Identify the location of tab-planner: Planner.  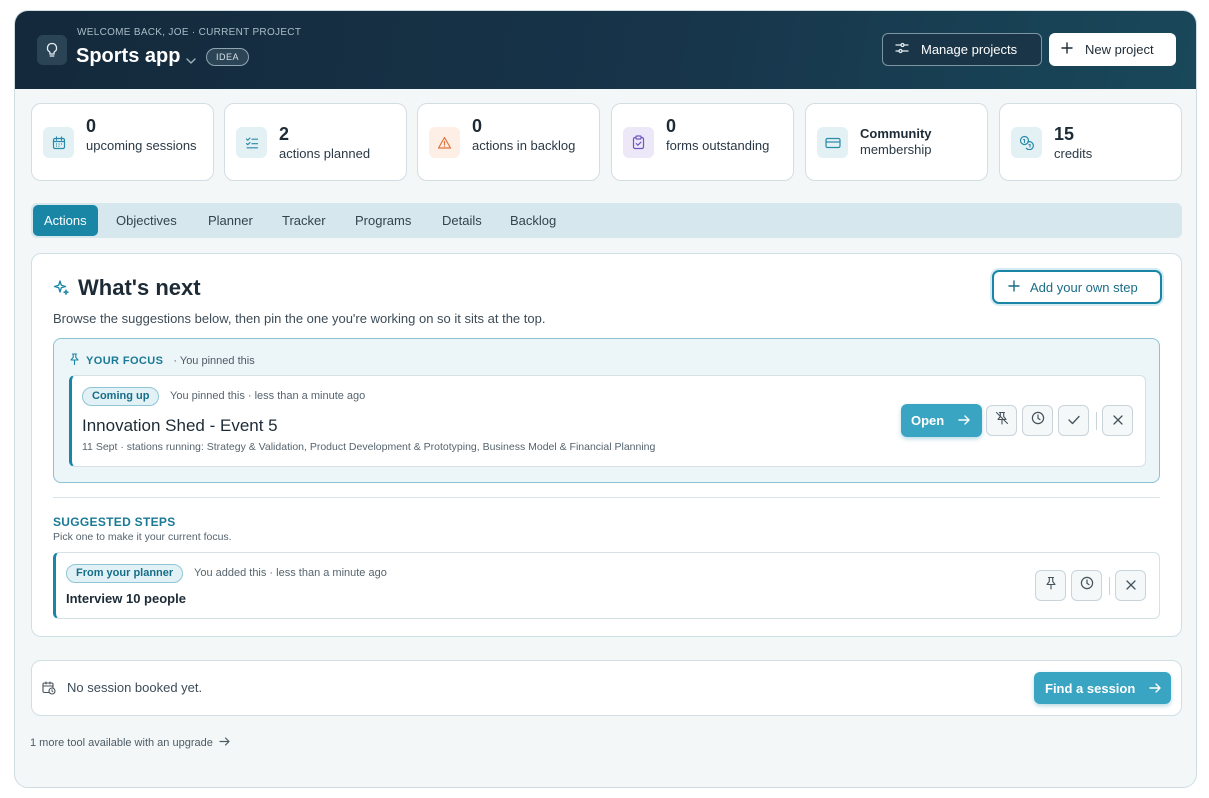
(230, 220).